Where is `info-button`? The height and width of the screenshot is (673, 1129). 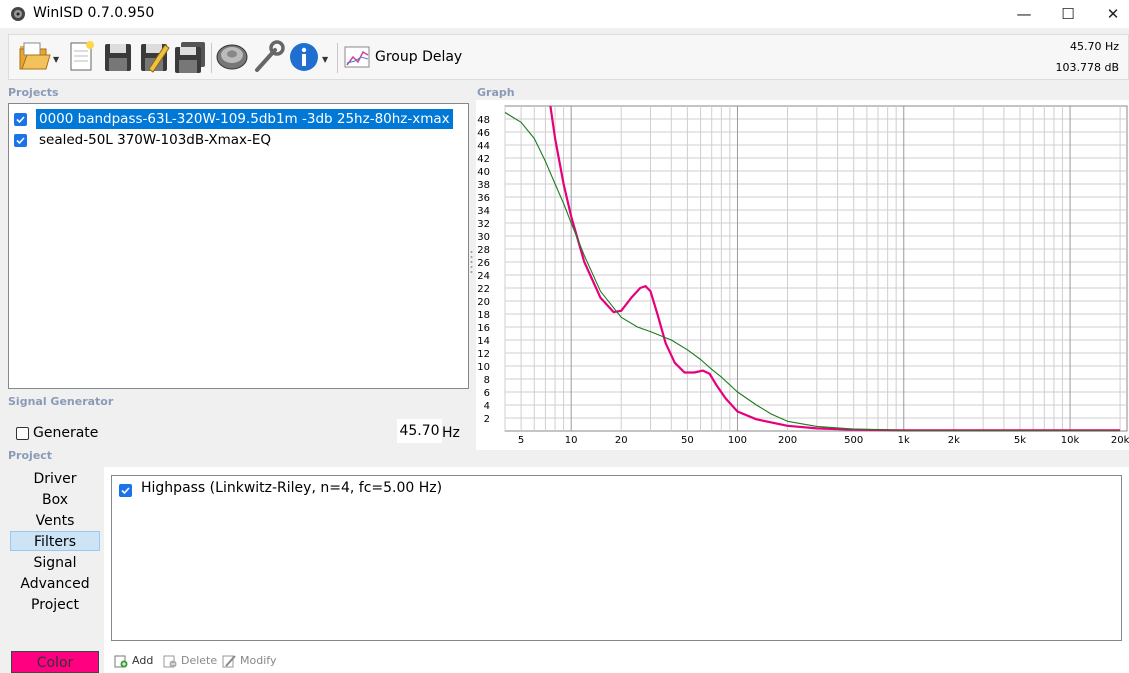 info-button is located at coordinates (304, 57).